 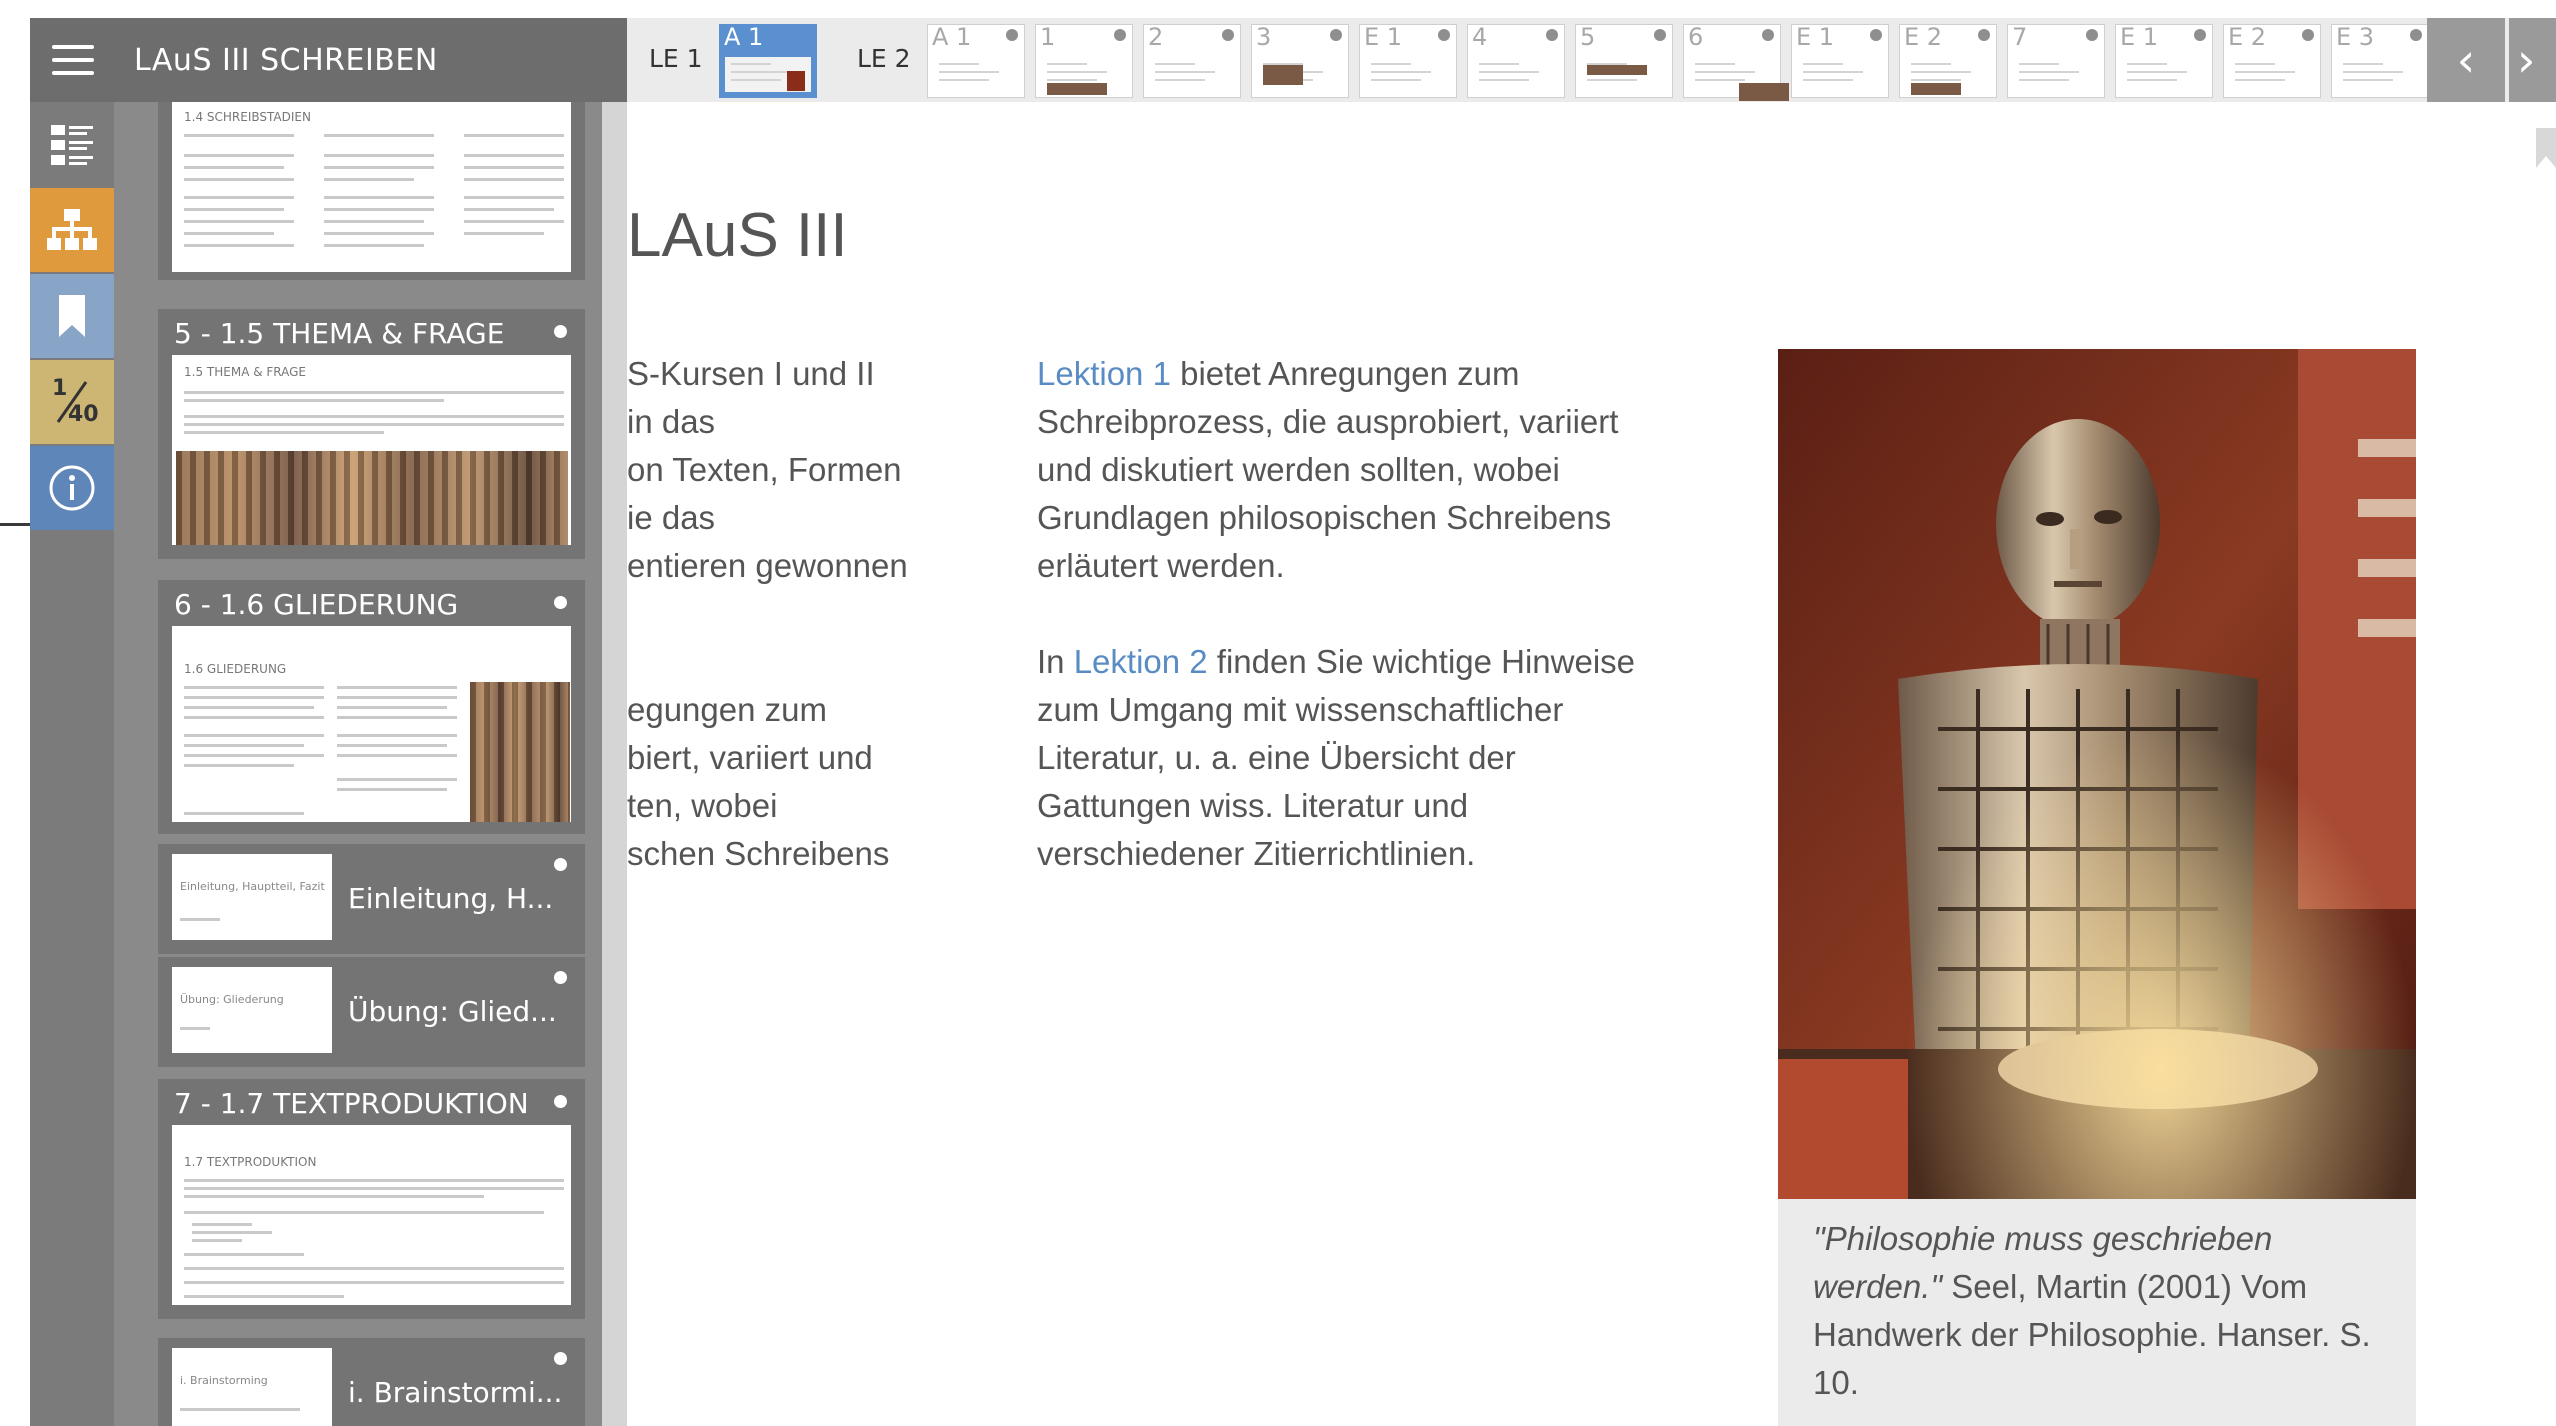 What do you see at coordinates (232, 999) in the screenshot?
I see `mini-heading: Übung: Gliederung` at bounding box center [232, 999].